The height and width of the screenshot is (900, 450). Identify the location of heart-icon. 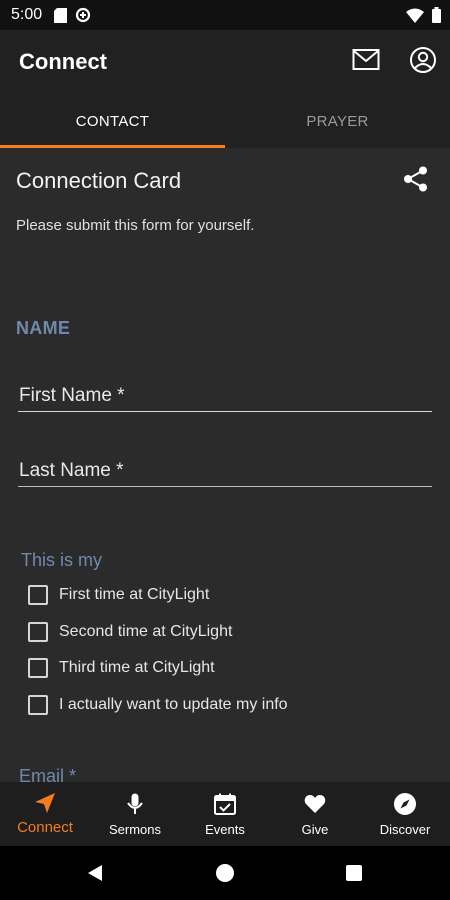
(315, 804).